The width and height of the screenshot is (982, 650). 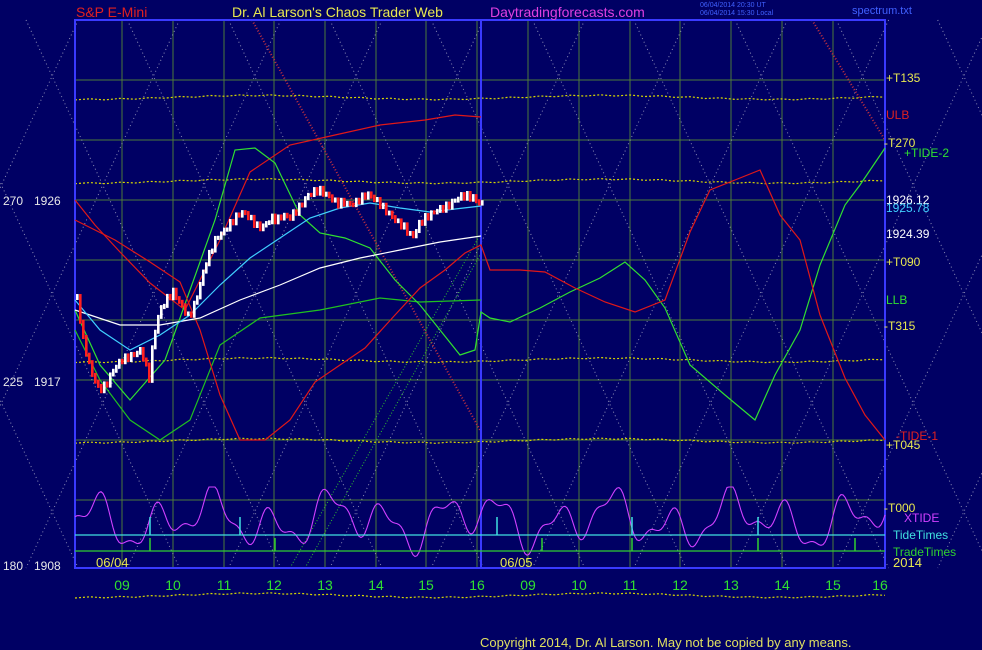 I want to click on llb-band, so click(x=278, y=369).